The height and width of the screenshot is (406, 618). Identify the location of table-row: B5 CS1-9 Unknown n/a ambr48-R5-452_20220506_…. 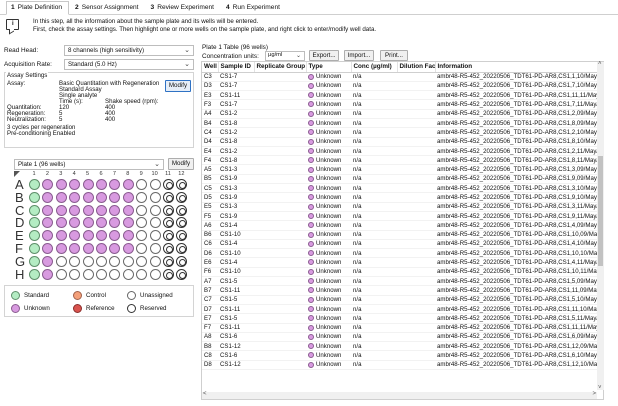
(400, 179).